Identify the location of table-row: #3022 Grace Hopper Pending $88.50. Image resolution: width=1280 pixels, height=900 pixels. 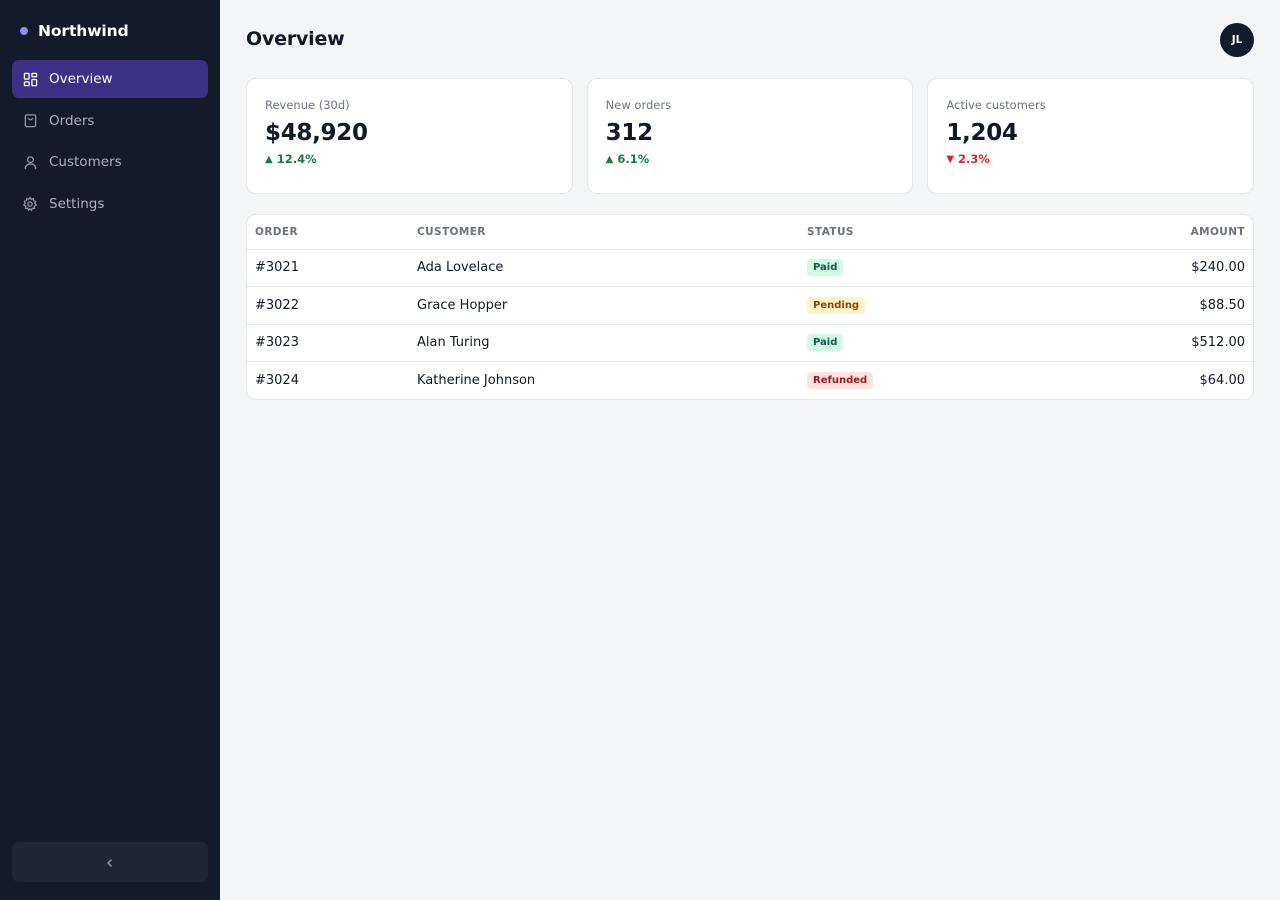
(750, 305).